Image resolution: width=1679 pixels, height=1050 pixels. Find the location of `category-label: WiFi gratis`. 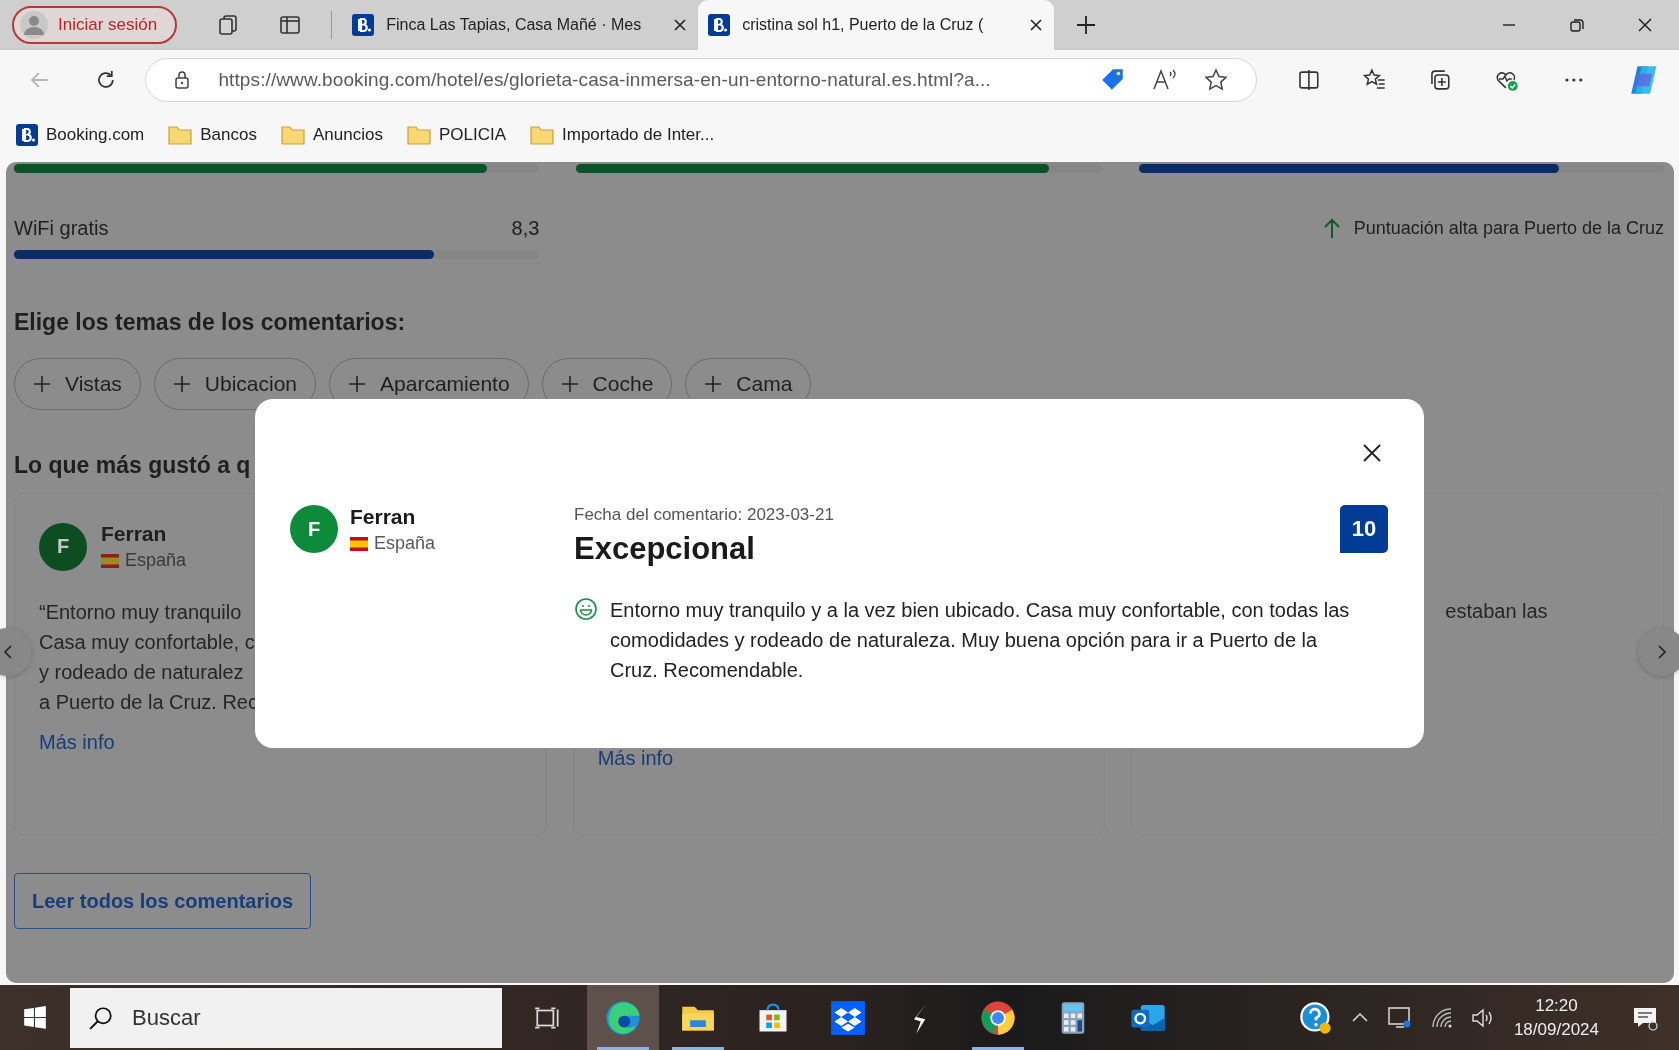

category-label: WiFi gratis is located at coordinates (61, 228).